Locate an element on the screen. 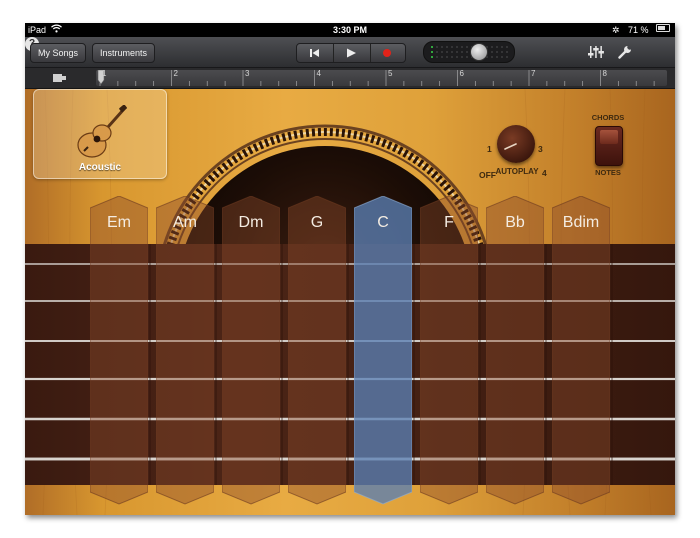 The width and height of the screenshot is (700, 538). toolbar: My Songs Instruments is located at coordinates (350, 52).